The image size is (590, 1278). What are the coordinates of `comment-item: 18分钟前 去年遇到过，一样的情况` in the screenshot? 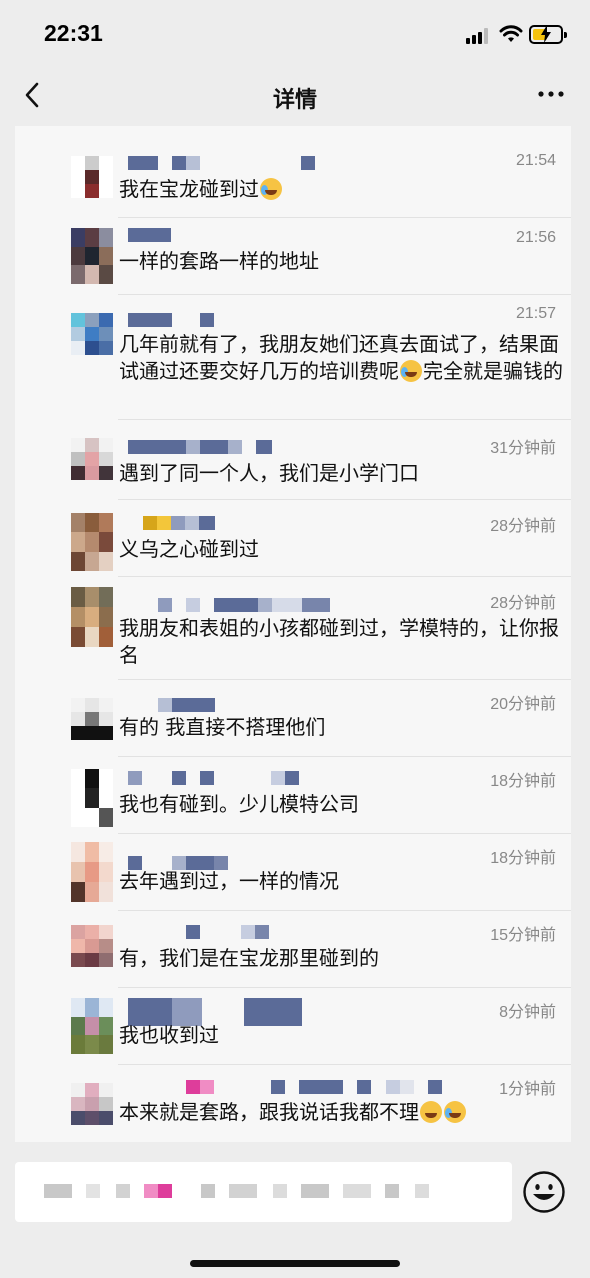 It's located at (293, 872).